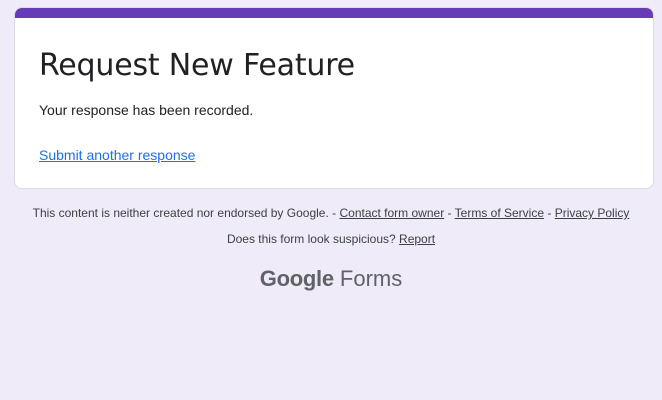  What do you see at coordinates (311, 239) in the screenshot?
I see `suspicious-question-text: Does this form look suspicious?` at bounding box center [311, 239].